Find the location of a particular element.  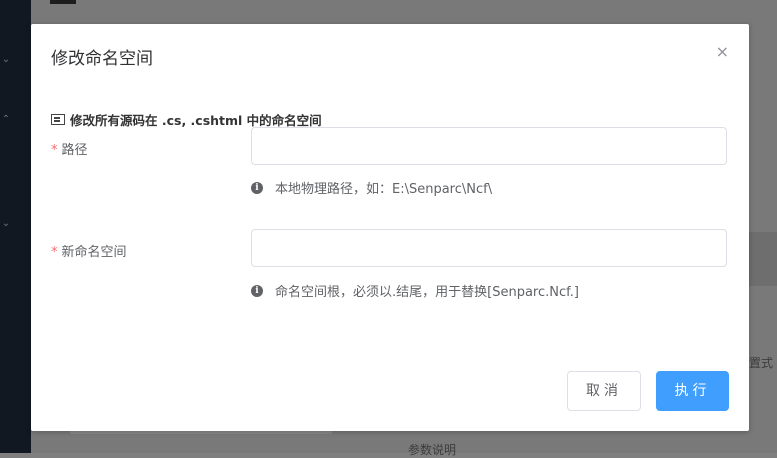

background-text-fragment: 置式 is located at coordinates (761, 363).